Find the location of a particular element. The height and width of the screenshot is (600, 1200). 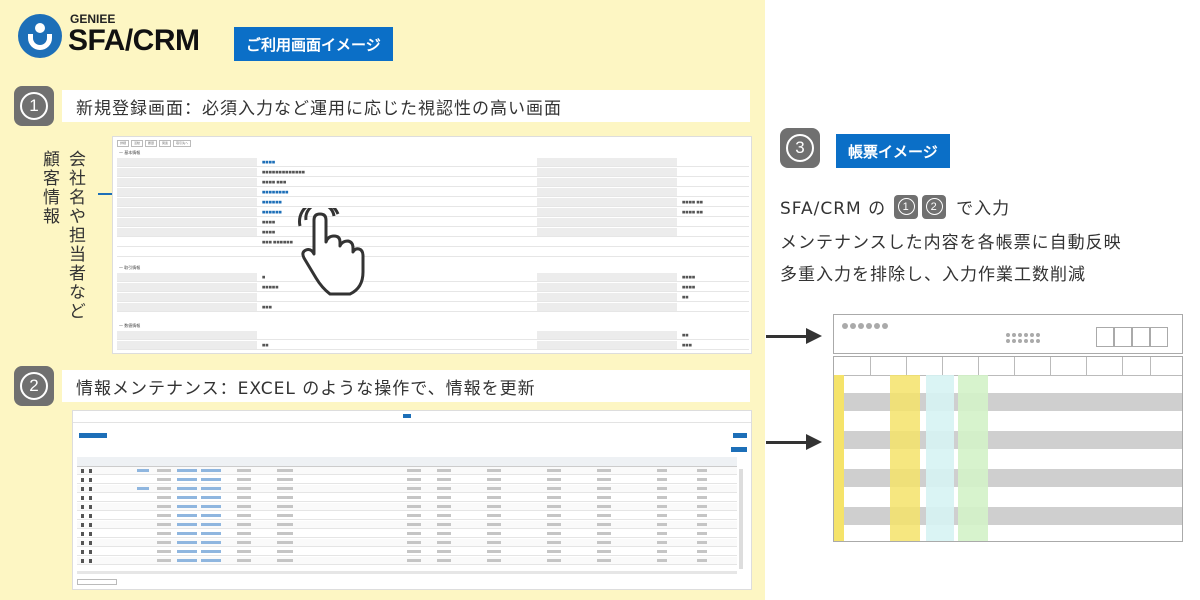

right-text-line1: SFA/CRM の 1 2 で入力 is located at coordinates (895, 206).